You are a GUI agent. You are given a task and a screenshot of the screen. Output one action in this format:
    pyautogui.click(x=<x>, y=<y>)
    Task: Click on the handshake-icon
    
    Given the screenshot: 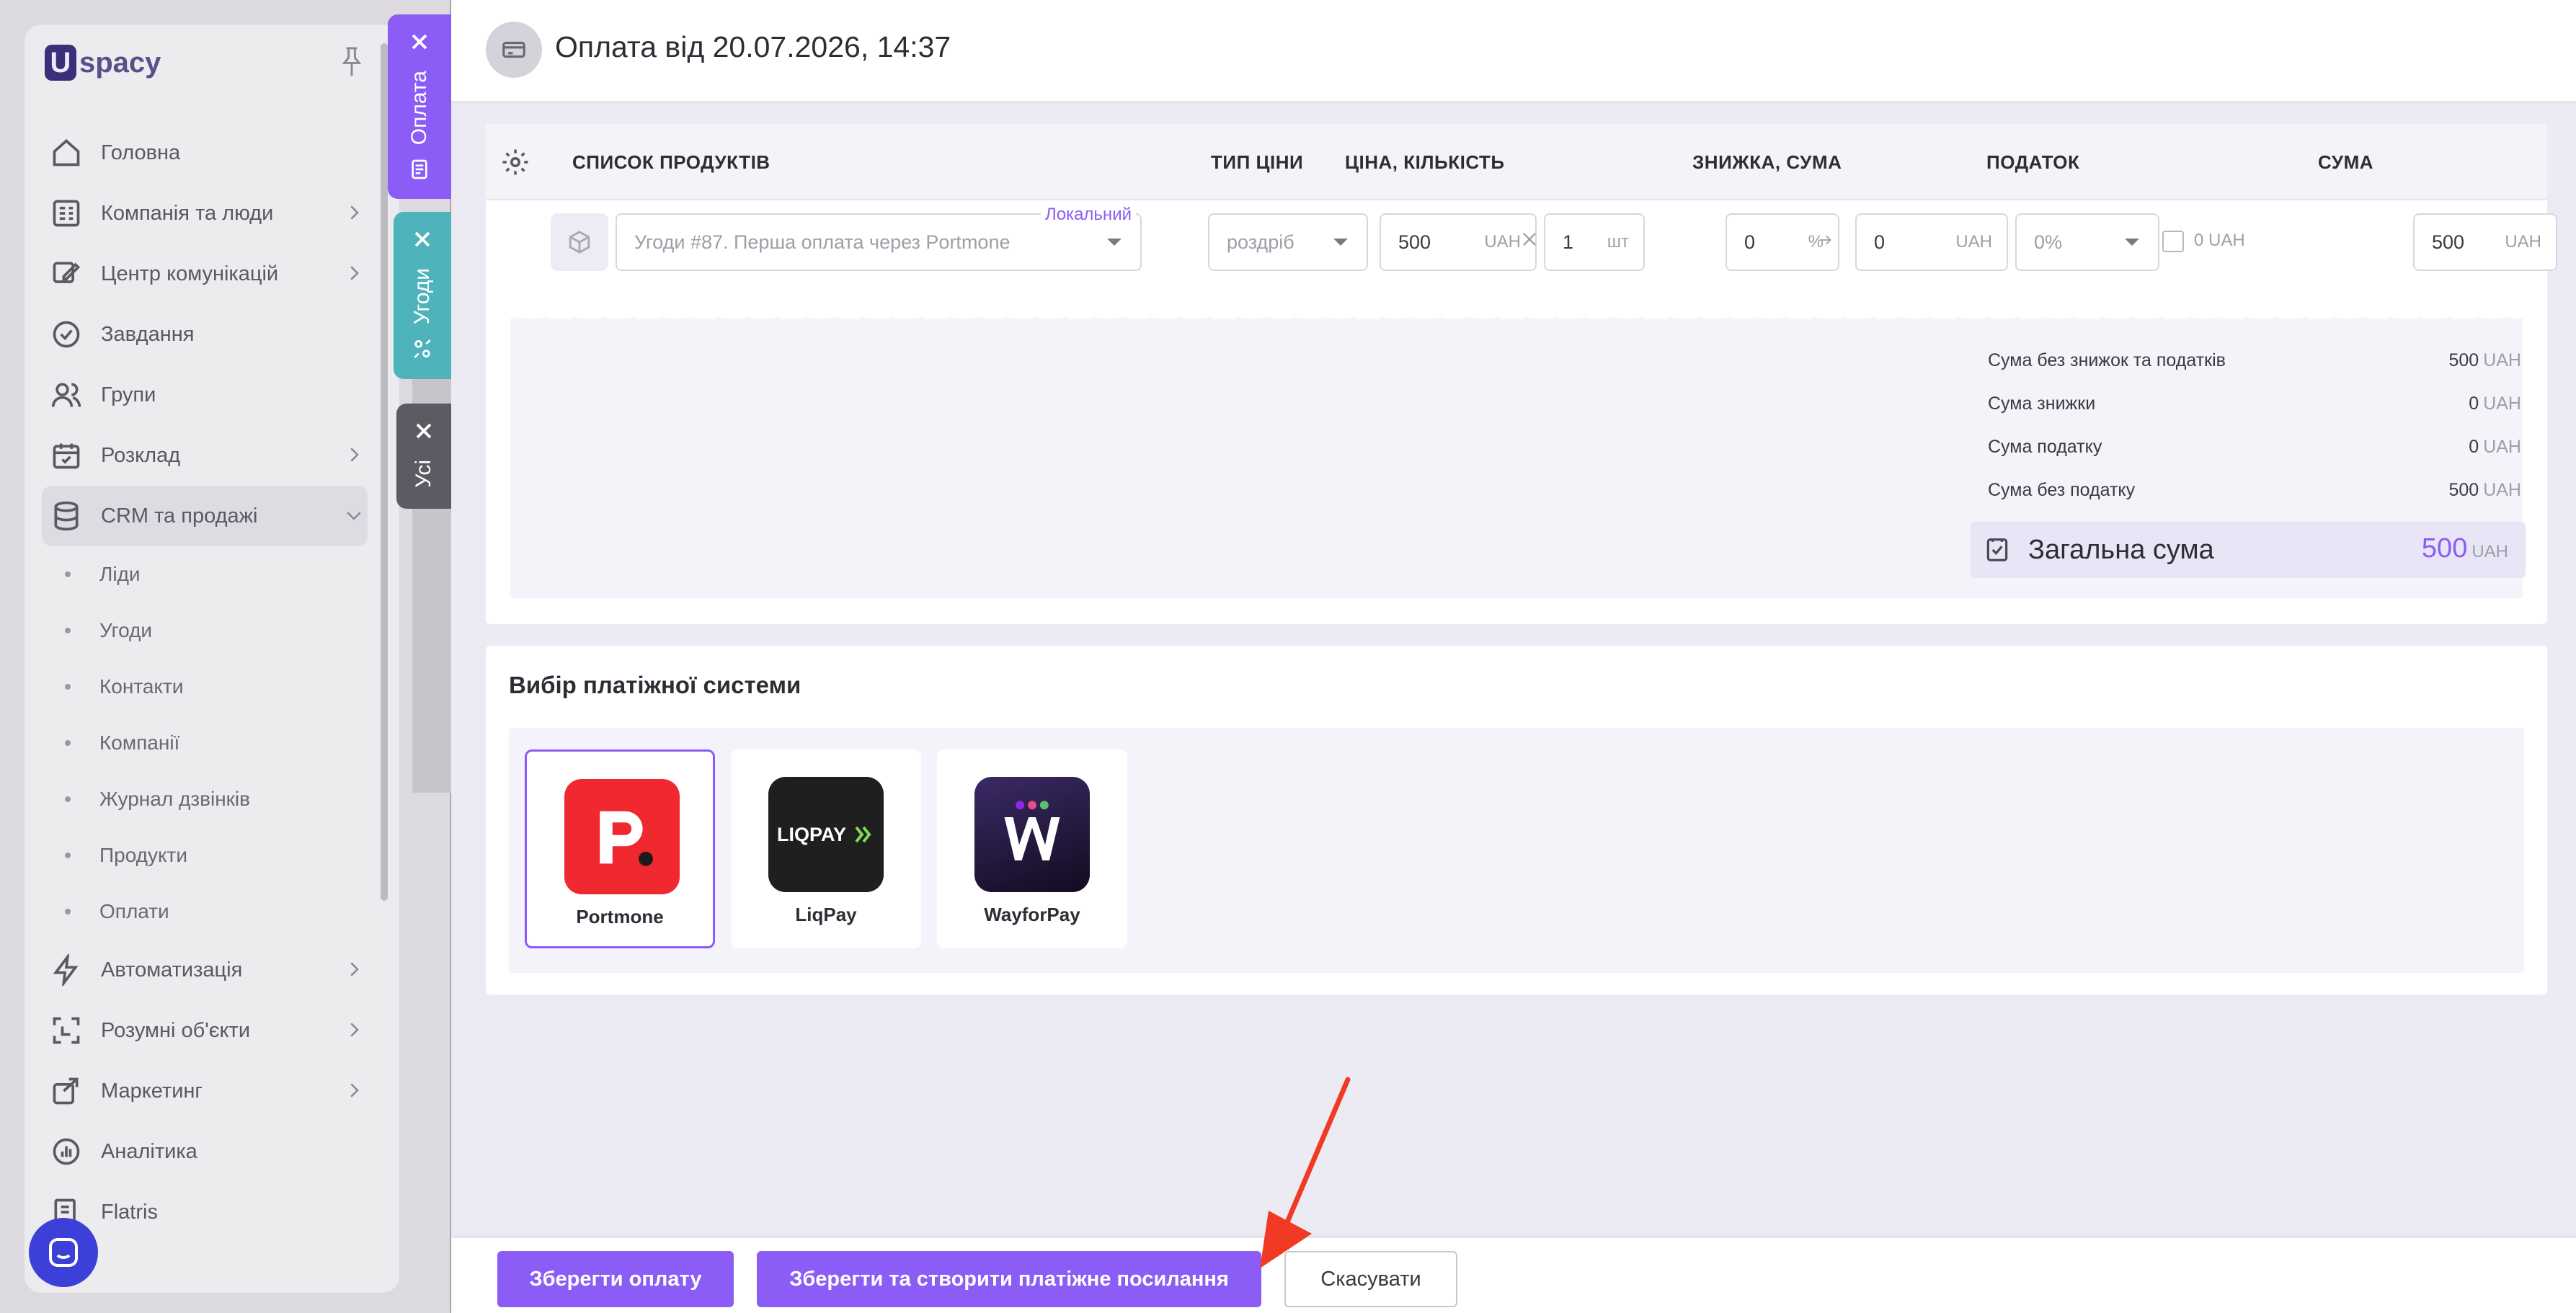 What is the action you would take?
    pyautogui.click(x=422, y=349)
    